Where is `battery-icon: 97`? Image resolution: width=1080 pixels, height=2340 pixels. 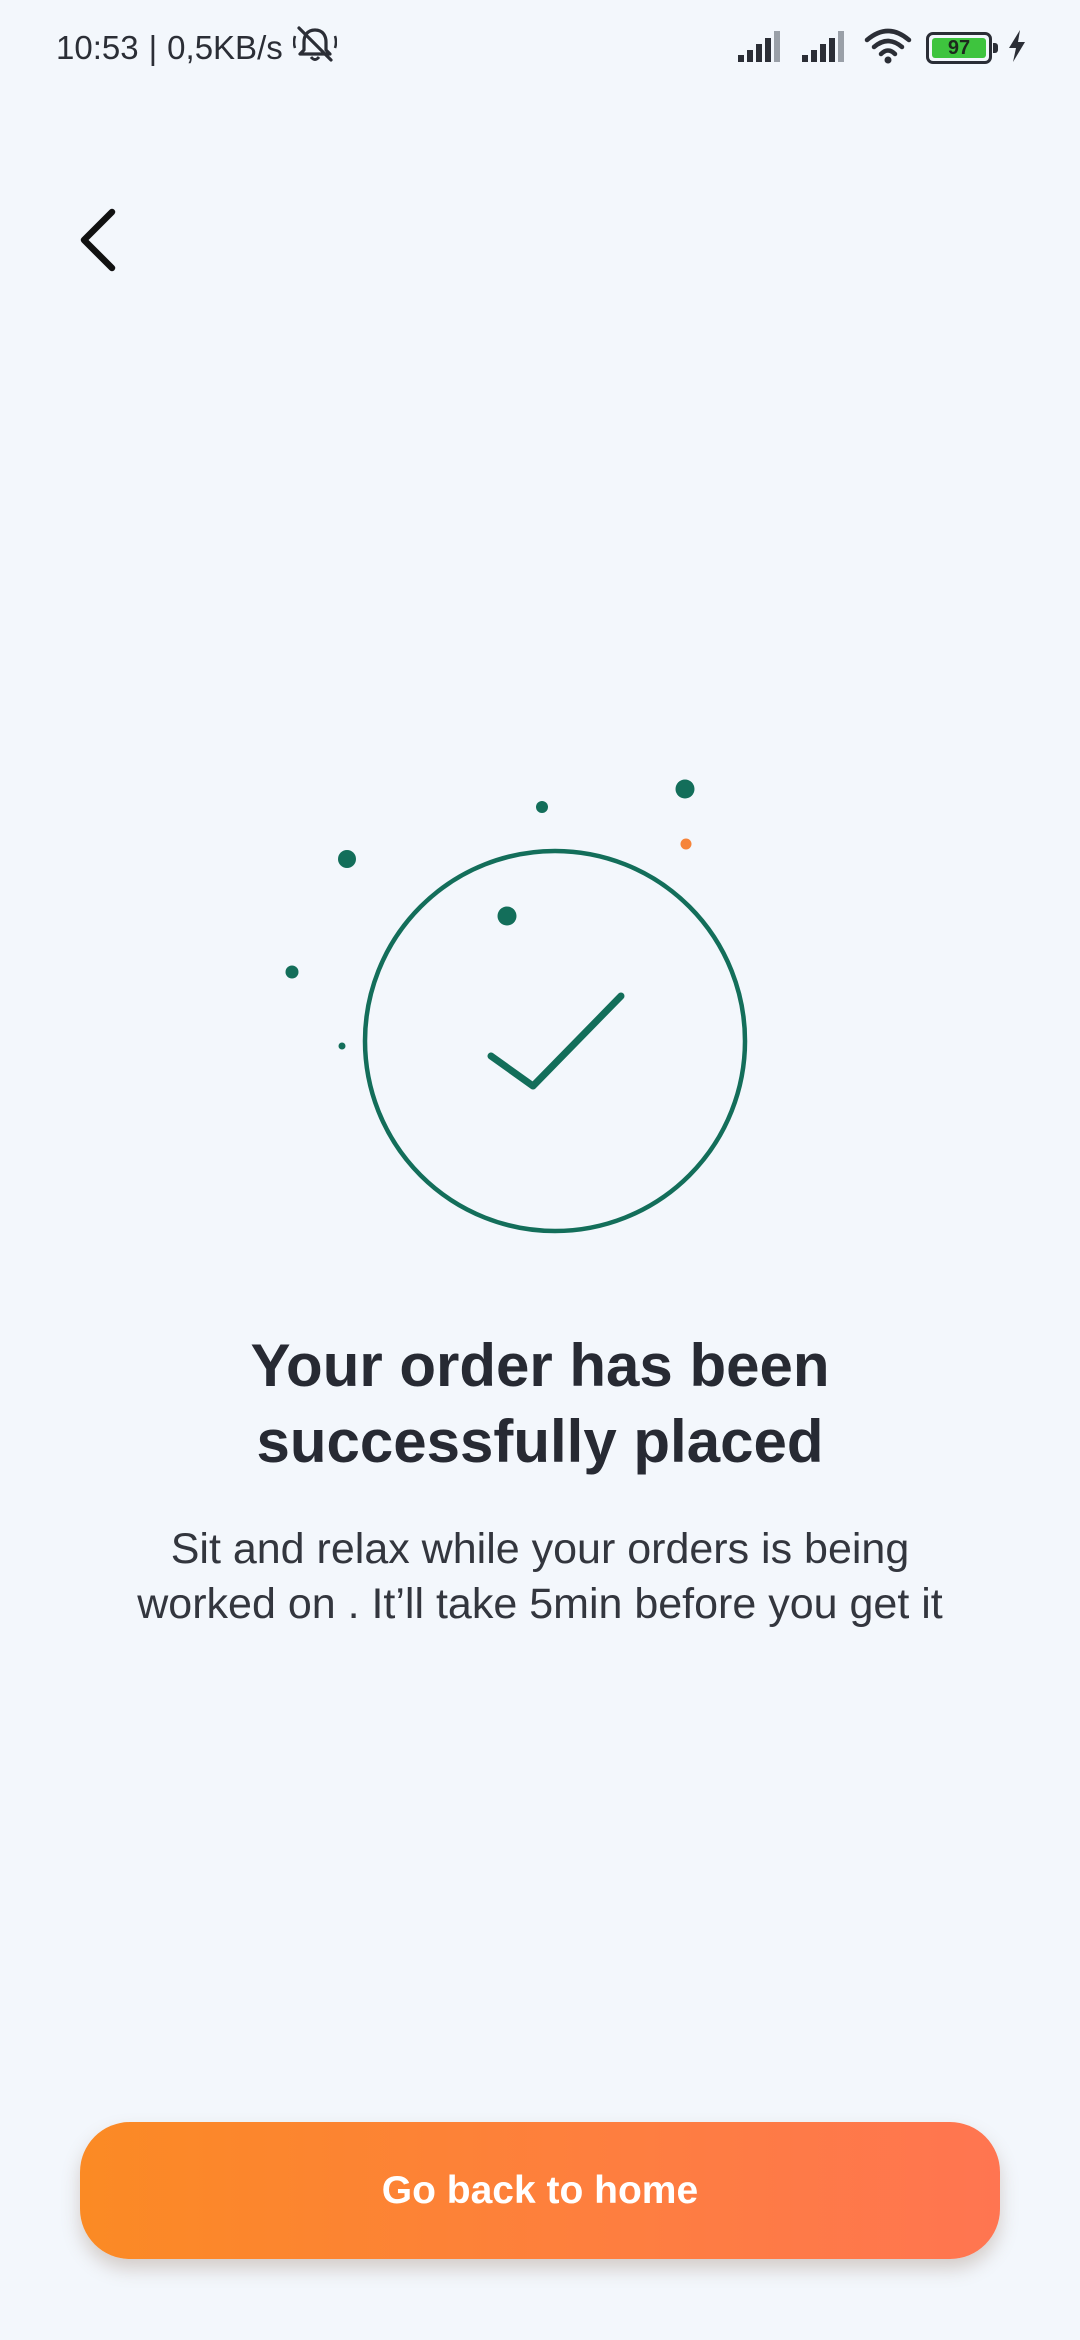 battery-icon: 97 is located at coordinates (962, 48).